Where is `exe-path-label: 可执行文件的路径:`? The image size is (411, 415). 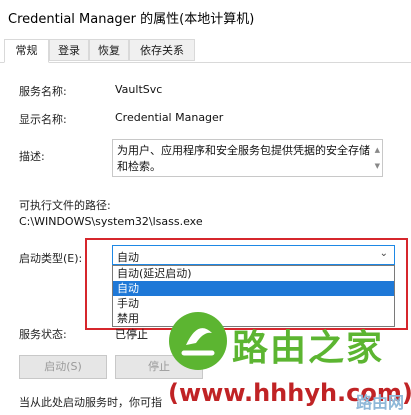 exe-path-label: 可执行文件的路径: is located at coordinates (65, 205).